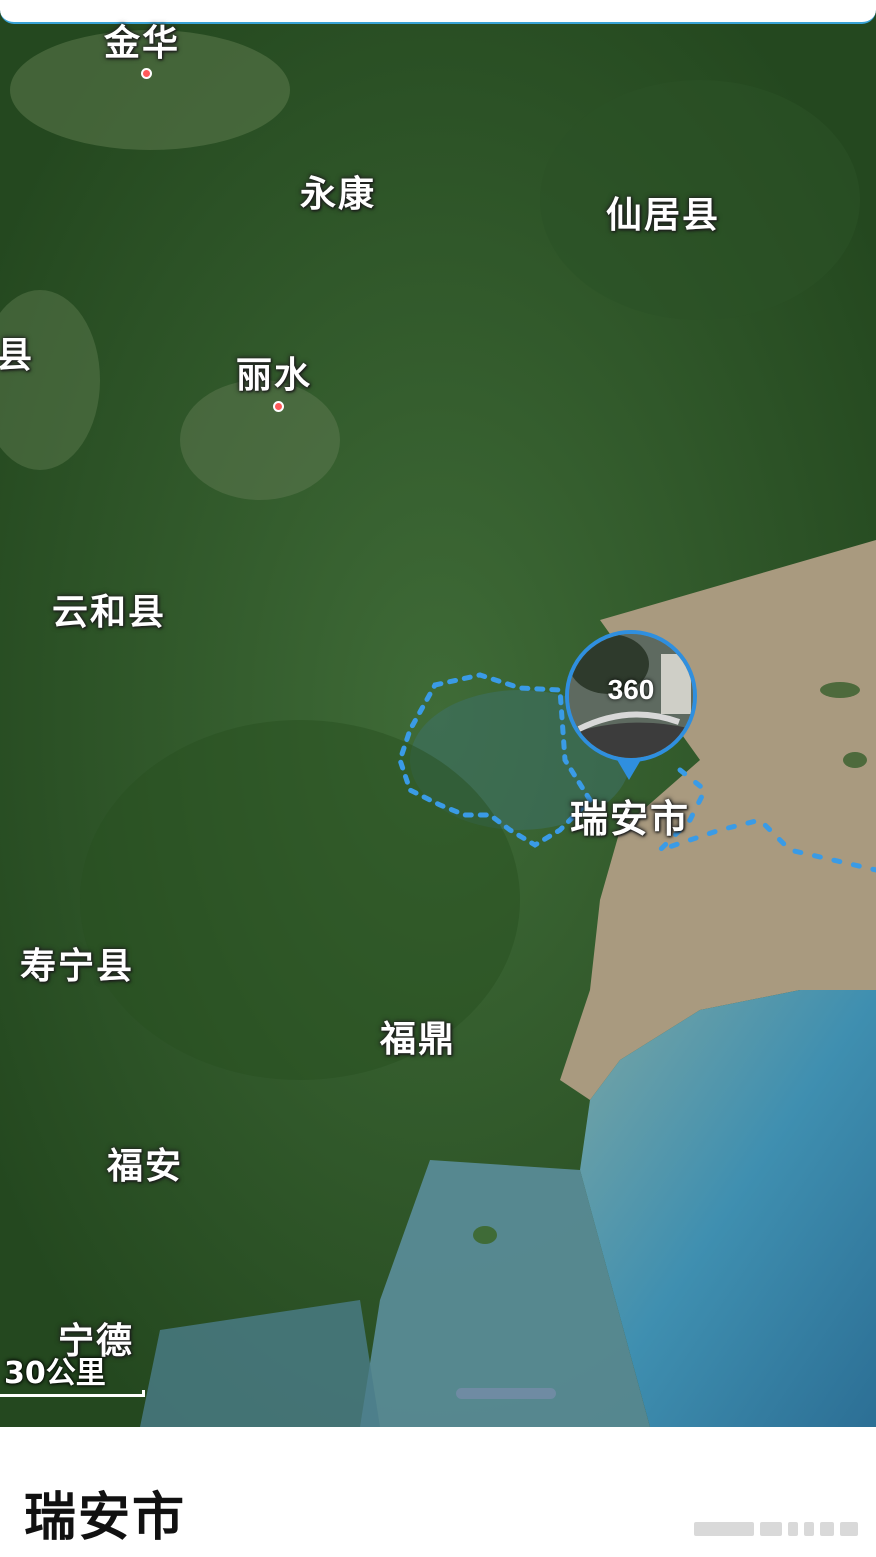 Image resolution: width=876 pixels, height=1557 pixels. Describe the element at coordinates (631, 689) in the screenshot. I see `panorama-360-badge: 360` at that location.